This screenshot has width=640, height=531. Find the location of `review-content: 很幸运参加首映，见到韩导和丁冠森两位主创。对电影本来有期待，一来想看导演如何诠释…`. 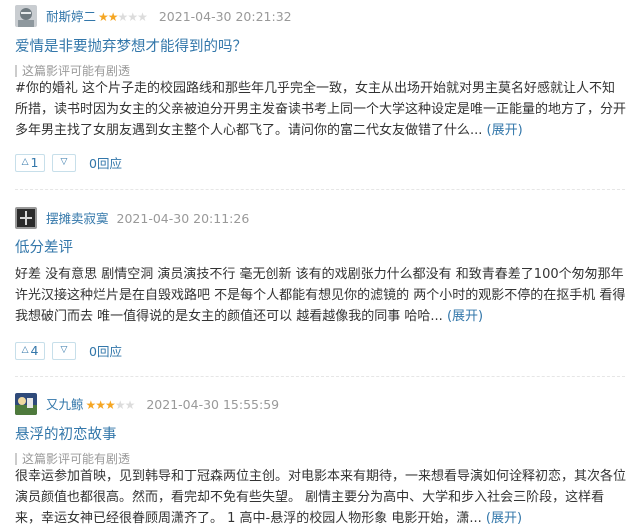

review-content: 很幸运参加首映，见到韩导和丁冠森两位主创。对电影本来有期待，一来想看导演如何诠释… is located at coordinates (321, 497).